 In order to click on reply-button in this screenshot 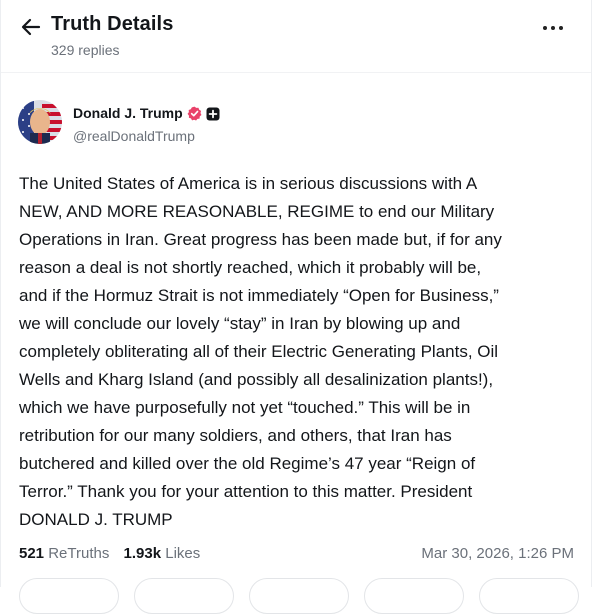, I will do `click(69, 596)`.